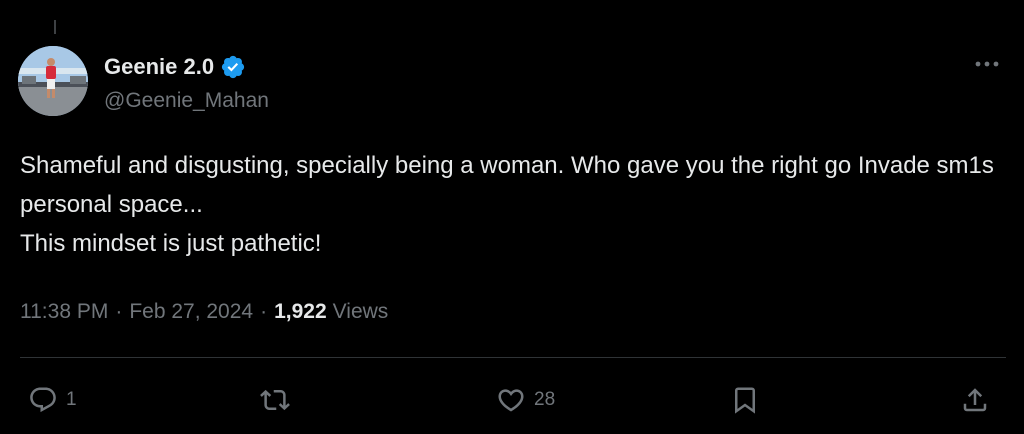 The image size is (1024, 434). I want to click on like-count: 28, so click(545, 399).